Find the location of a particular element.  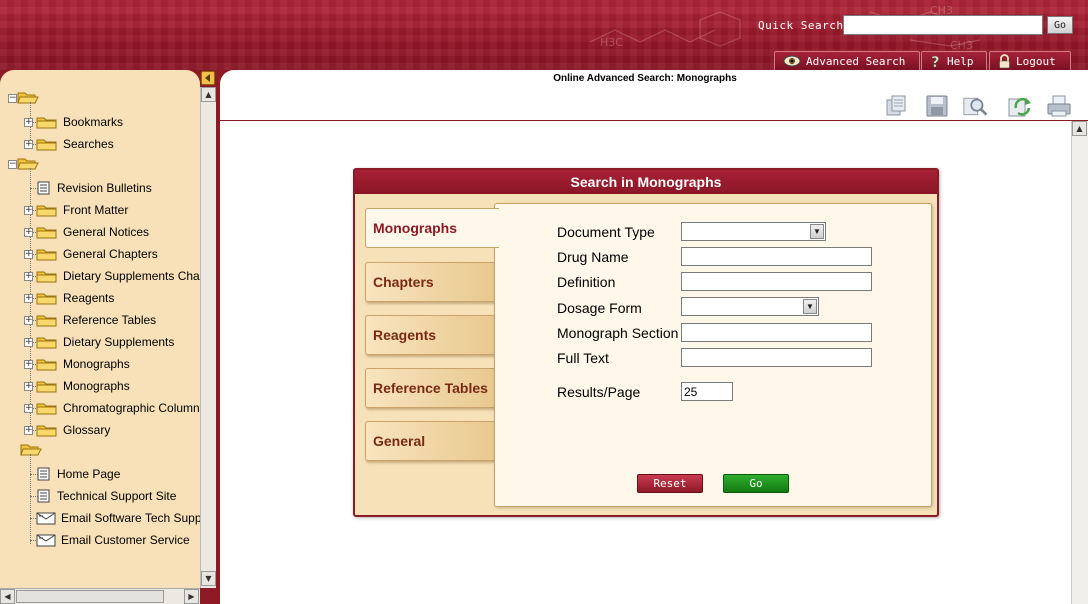

go-button: Go is located at coordinates (756, 483).